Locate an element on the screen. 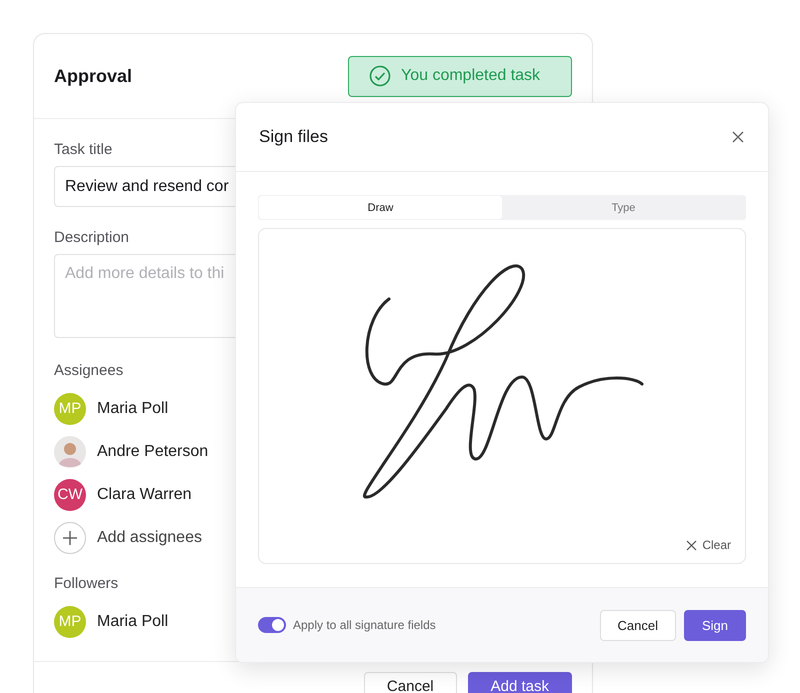 This screenshot has height=693, width=800. add-assignees-label: Add assignees is located at coordinates (149, 537).